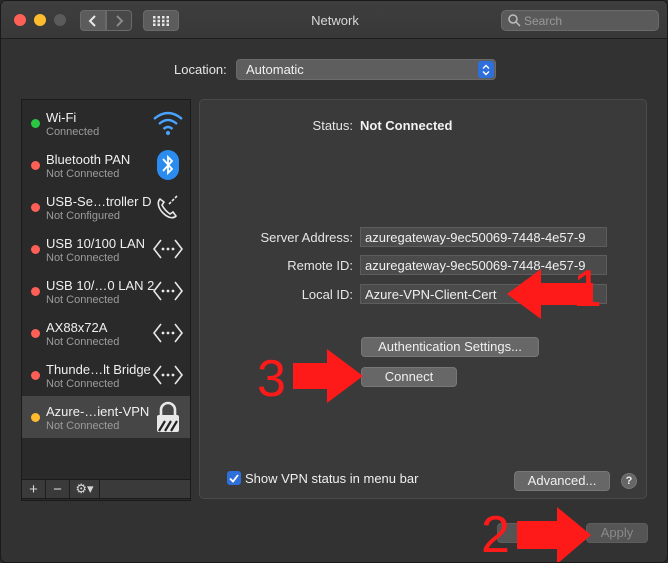  I want to click on bluetooth-icon, so click(168, 165).